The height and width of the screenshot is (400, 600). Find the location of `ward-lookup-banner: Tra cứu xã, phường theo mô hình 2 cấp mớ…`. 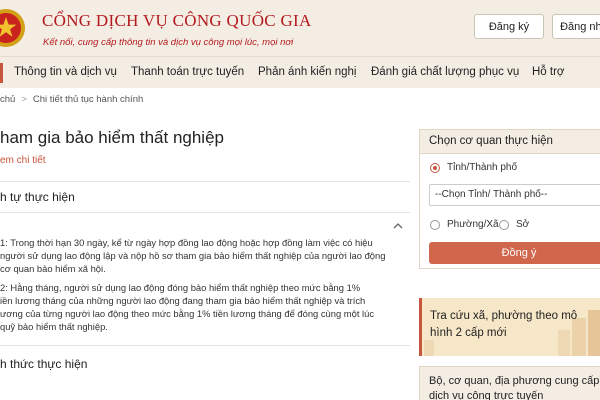

ward-lookup-banner: Tra cứu xã, phường theo mô hình 2 cấp mớ… is located at coordinates (509, 327).